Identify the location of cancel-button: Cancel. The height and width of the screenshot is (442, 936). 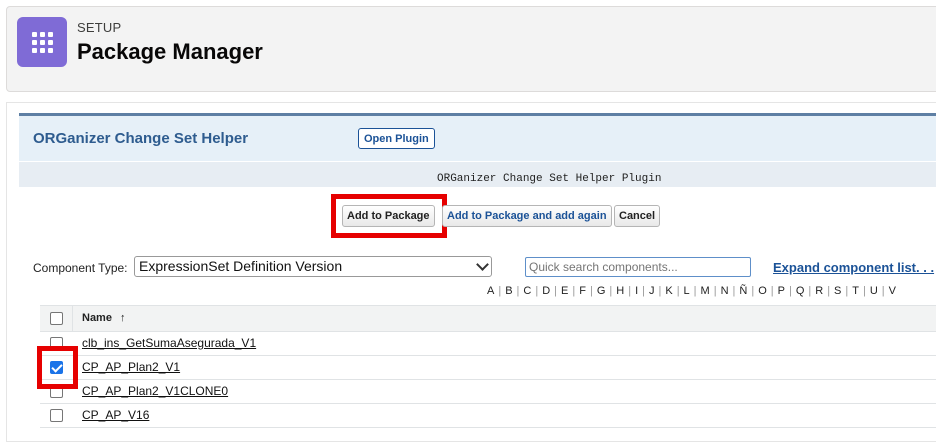
(637, 216).